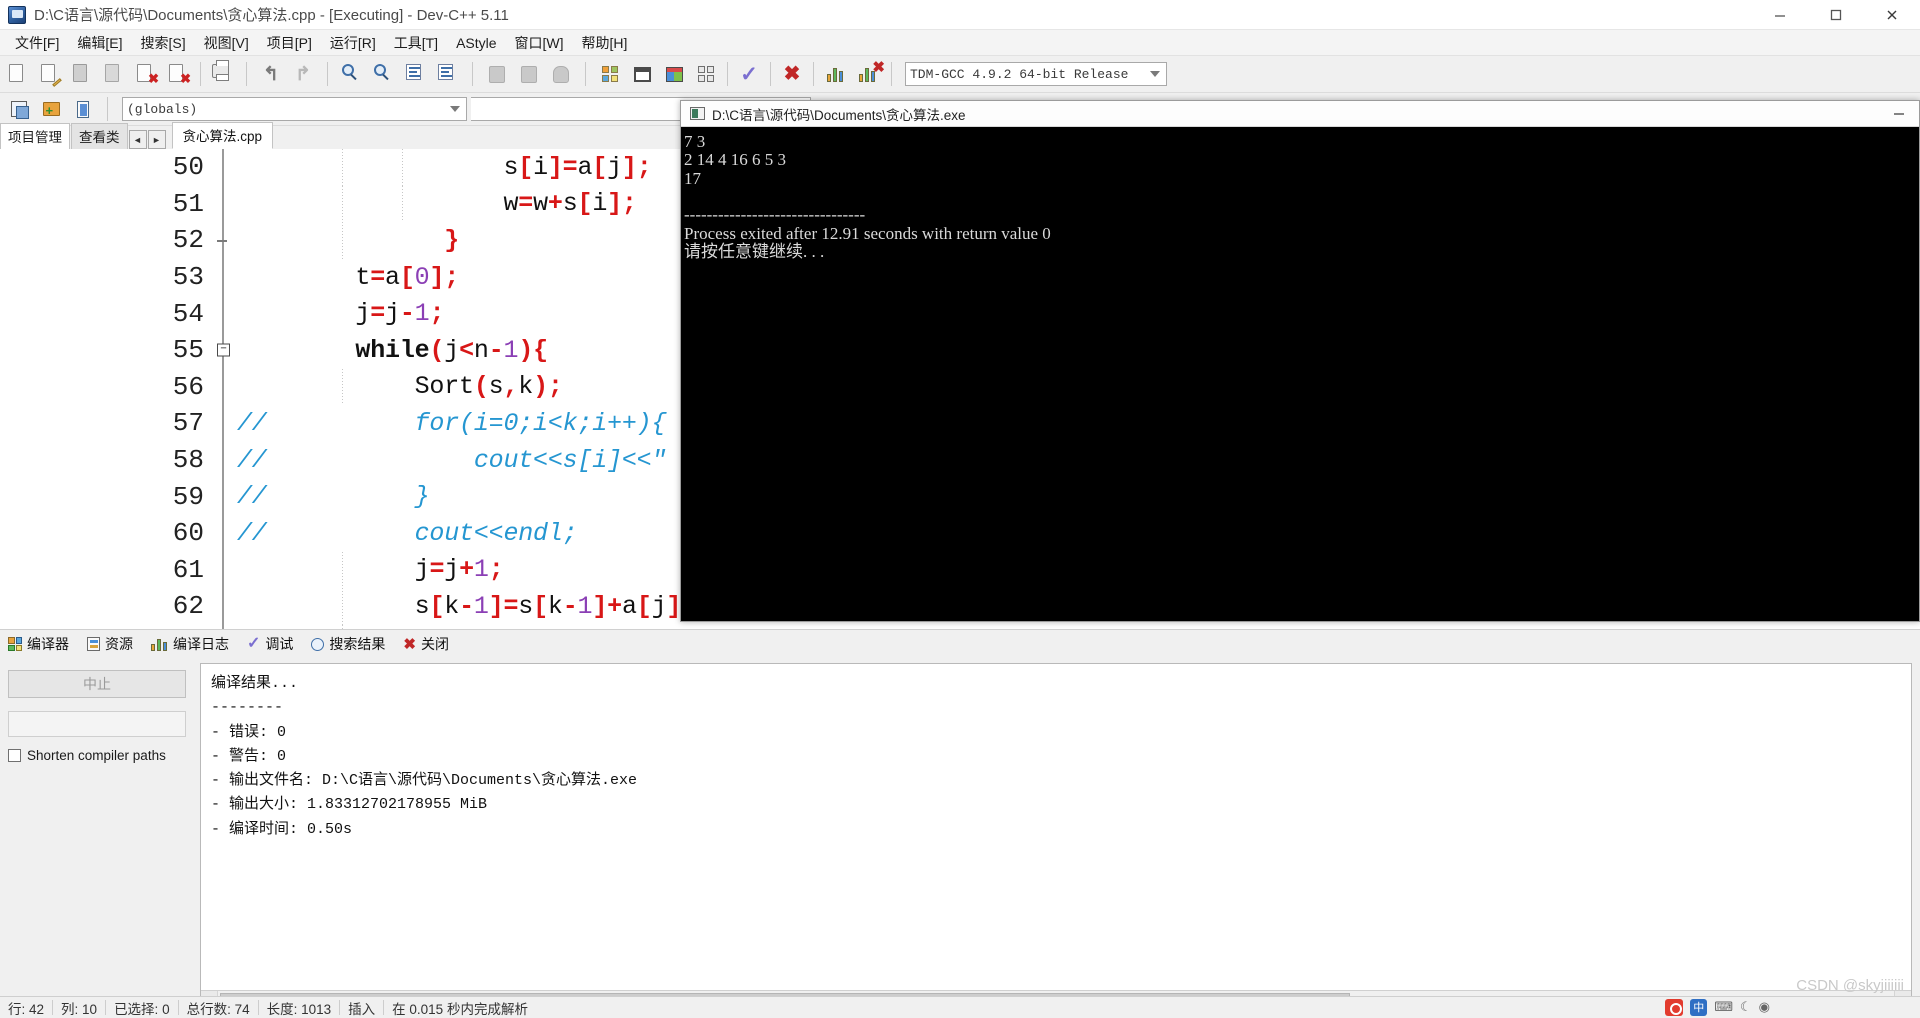  Describe the element at coordinates (179, 74) in the screenshot. I see `close-all-button: ✖` at that location.